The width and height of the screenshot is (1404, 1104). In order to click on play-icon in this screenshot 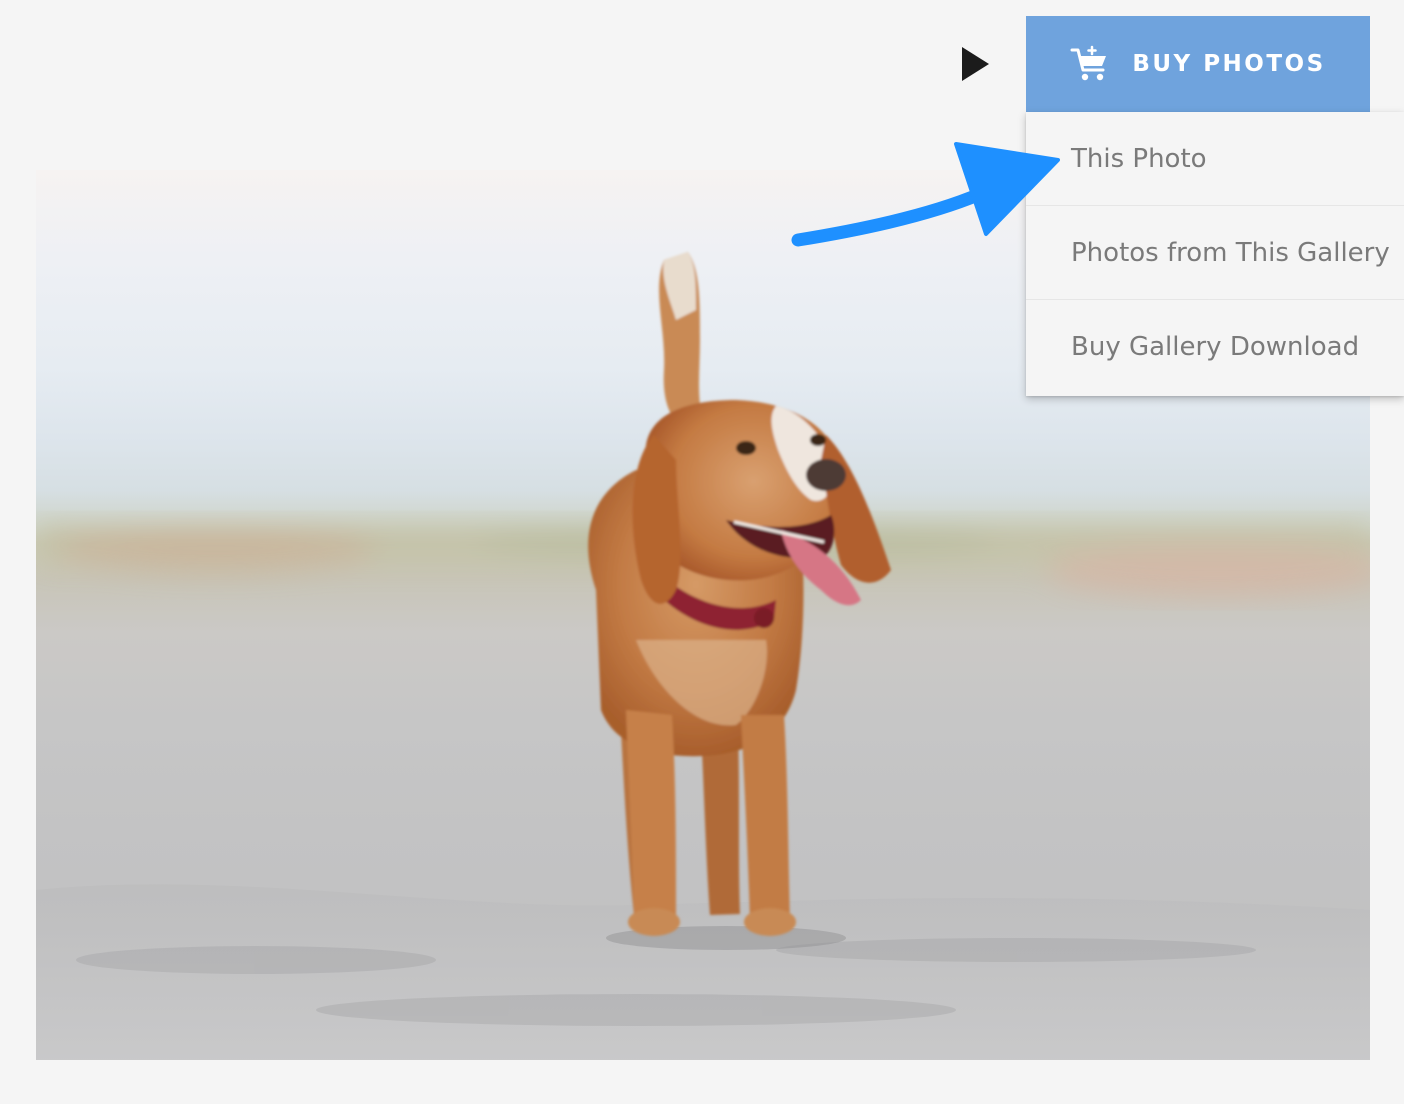, I will do `click(975, 64)`.